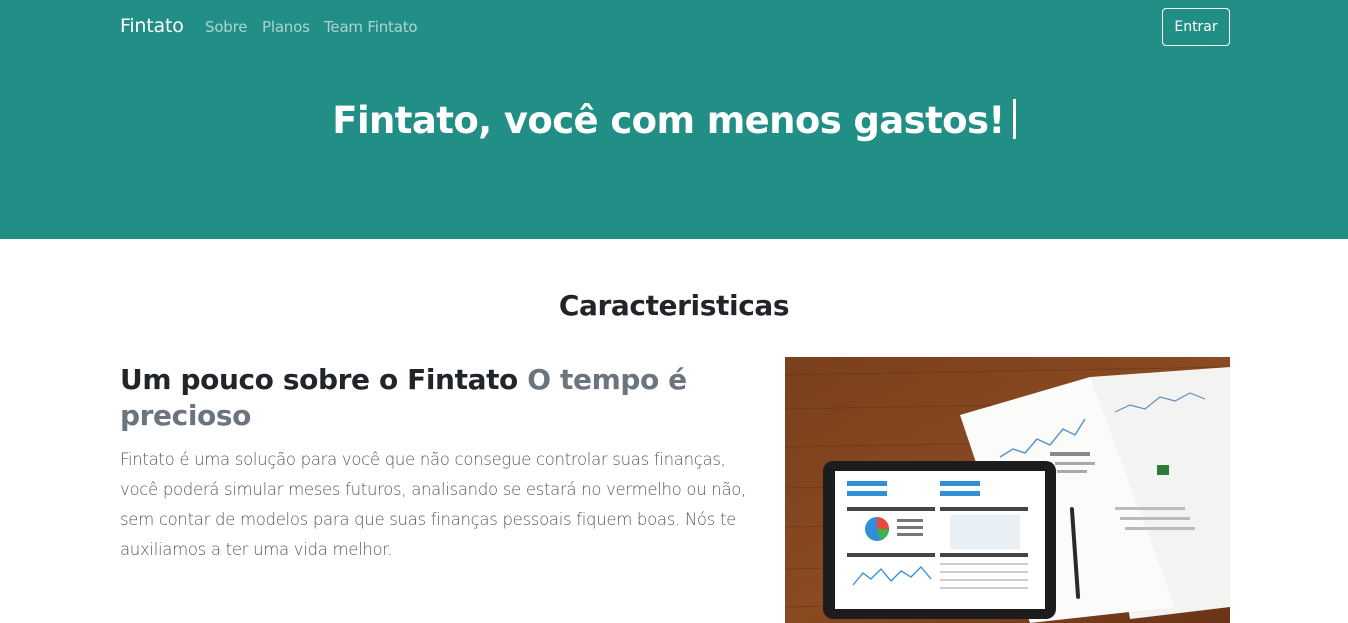 The width and height of the screenshot is (1348, 623). What do you see at coordinates (371, 27) in the screenshot?
I see `nav-link-team: Team Fintato` at bounding box center [371, 27].